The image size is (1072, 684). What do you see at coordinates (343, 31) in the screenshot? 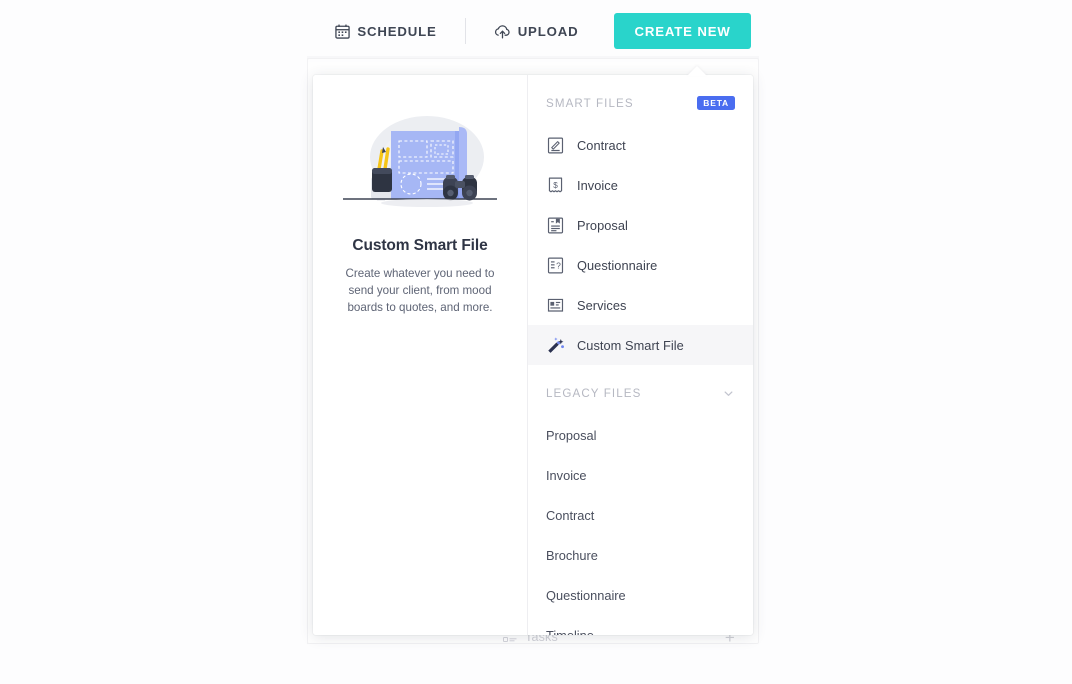
I see `calendar-icon` at bounding box center [343, 31].